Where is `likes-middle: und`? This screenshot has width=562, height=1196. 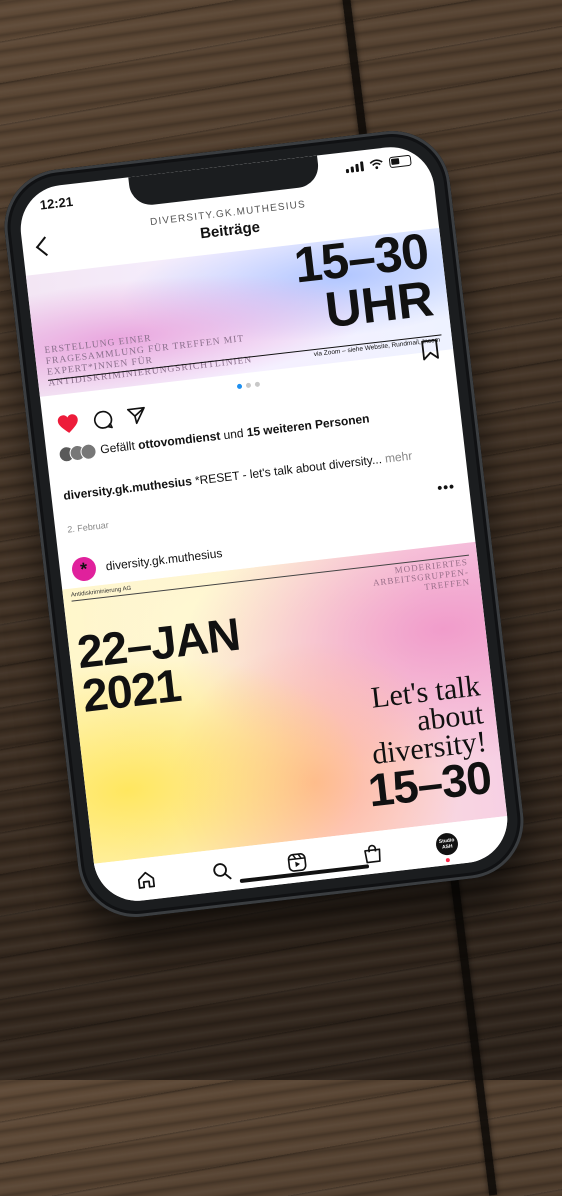 likes-middle: und is located at coordinates (233, 434).